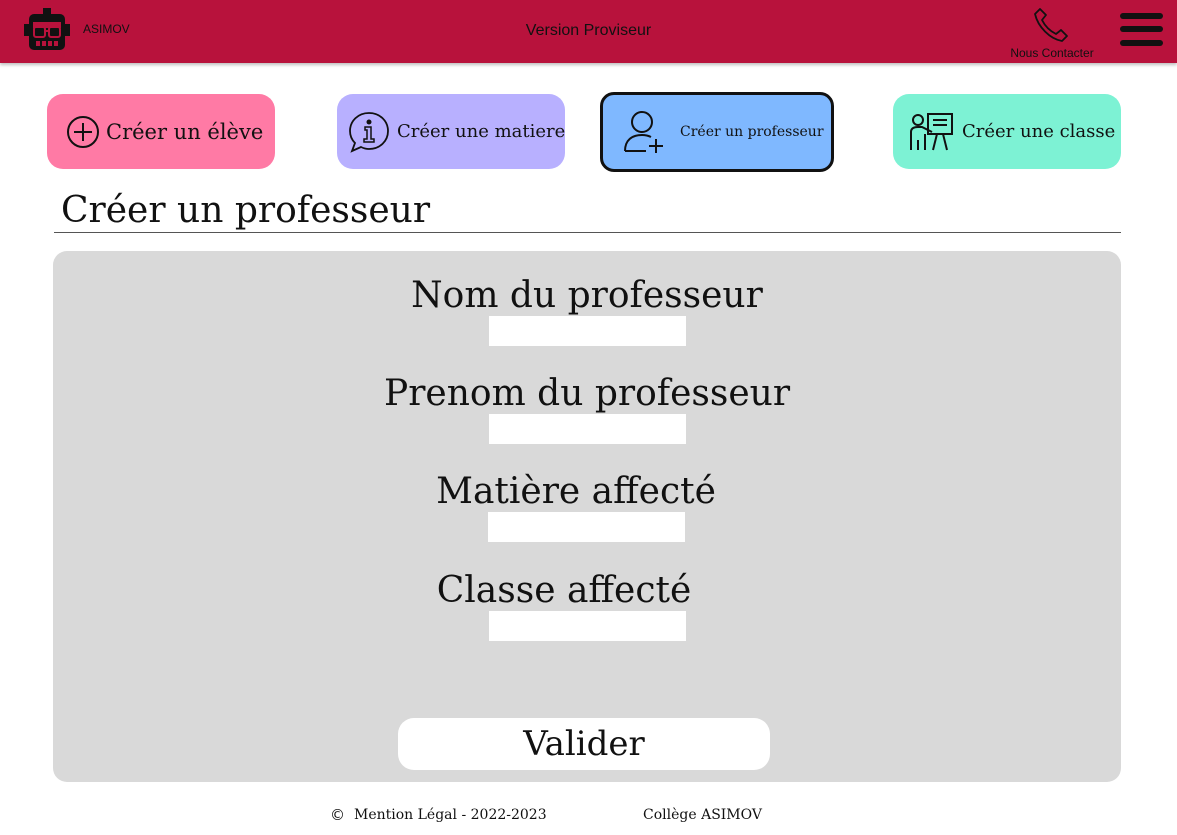 The height and width of the screenshot is (835, 1177). I want to click on teacher-lastname-input, so click(587, 331).